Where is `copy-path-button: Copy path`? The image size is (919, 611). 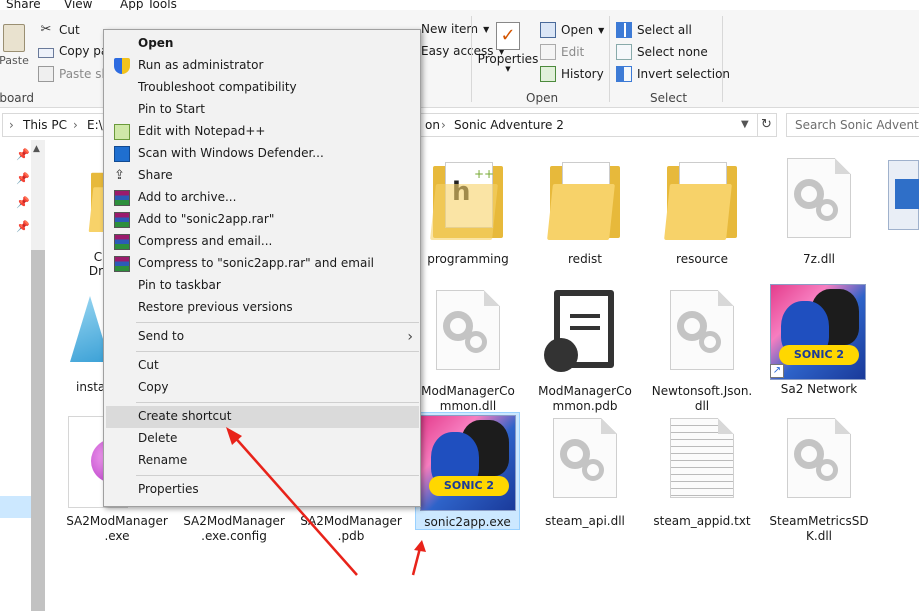
copy-path-button: Copy path is located at coordinates (71, 51).